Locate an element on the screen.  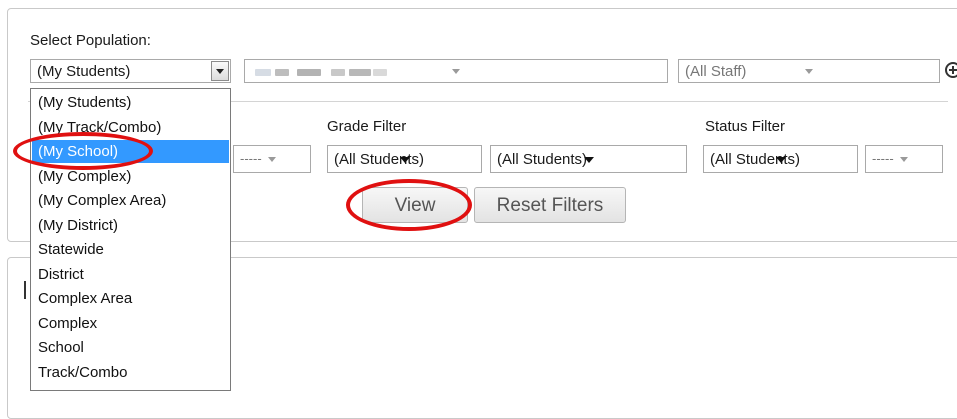
dropdown-option: Statewide is located at coordinates (130, 249).